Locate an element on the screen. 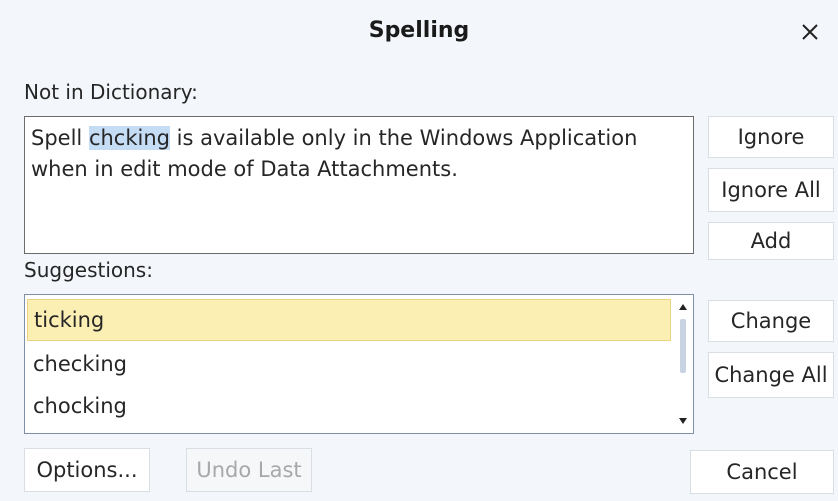  scroll-up-arrow-icon is located at coordinates (683, 307).